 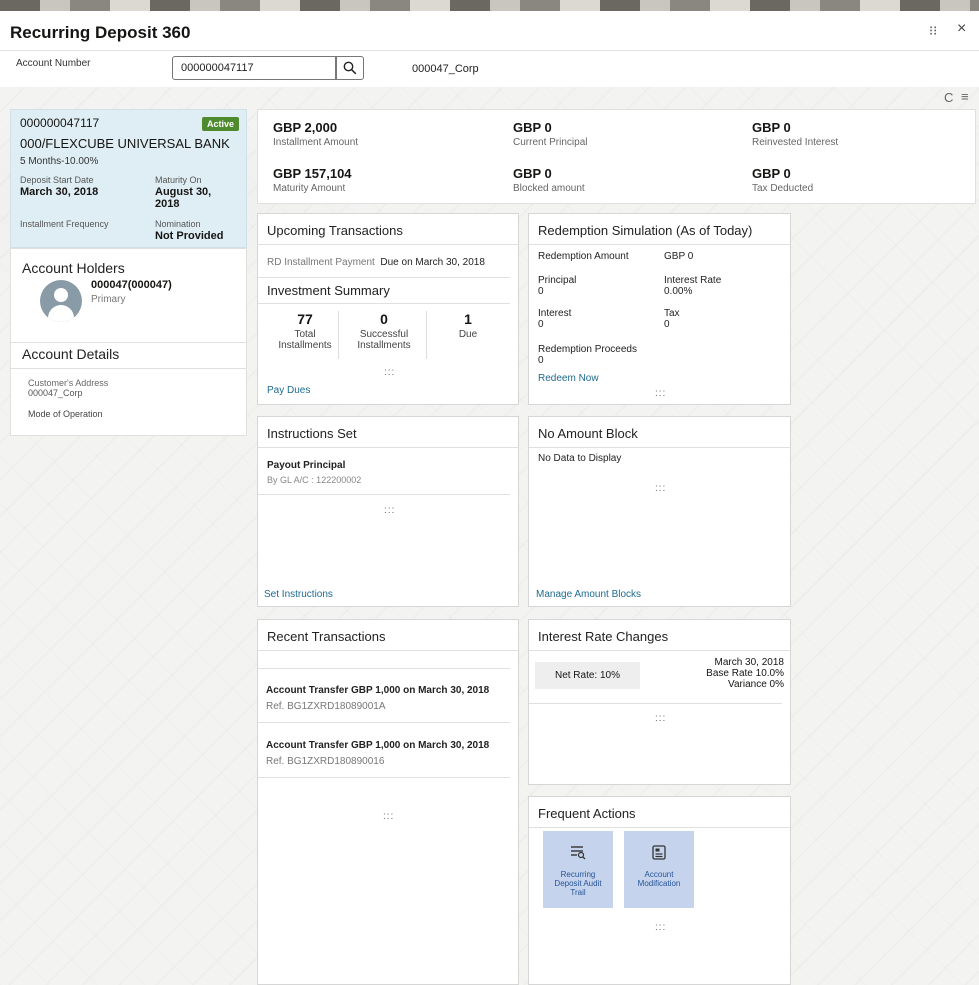 I want to click on interest-rate-label: Interest Rate, so click(x=693, y=280).